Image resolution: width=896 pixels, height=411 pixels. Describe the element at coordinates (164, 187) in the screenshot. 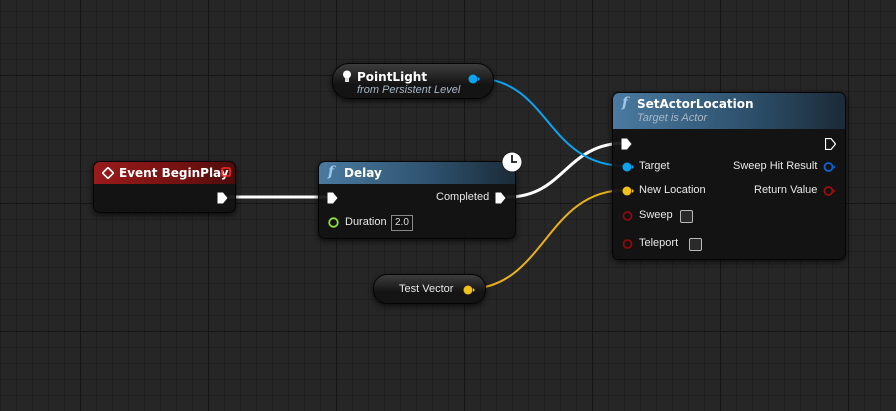

I see `event-beginplay-node: Event BeginPlay` at that location.